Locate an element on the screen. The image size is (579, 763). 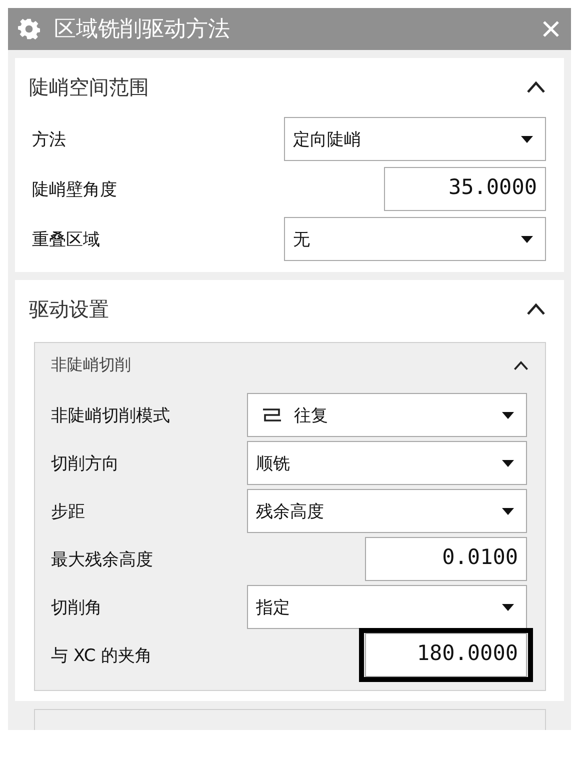
gear-icon is located at coordinates (29, 29).